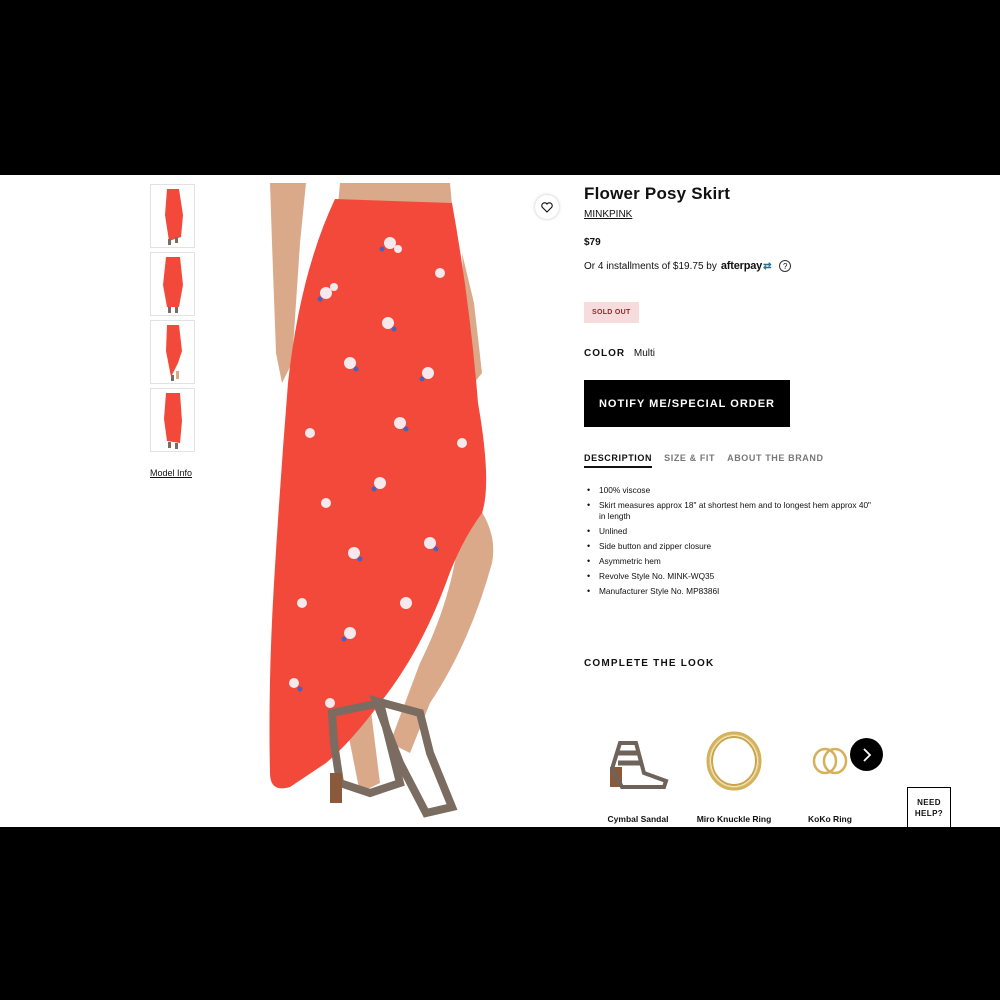 The image size is (1000, 1000). What do you see at coordinates (171, 473) in the screenshot?
I see `model-info-link: Model Info` at bounding box center [171, 473].